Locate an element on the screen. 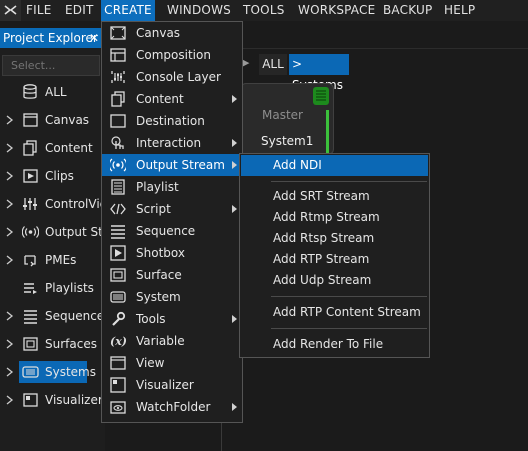  tree-item-playlists: Playlists is located at coordinates (52, 288).